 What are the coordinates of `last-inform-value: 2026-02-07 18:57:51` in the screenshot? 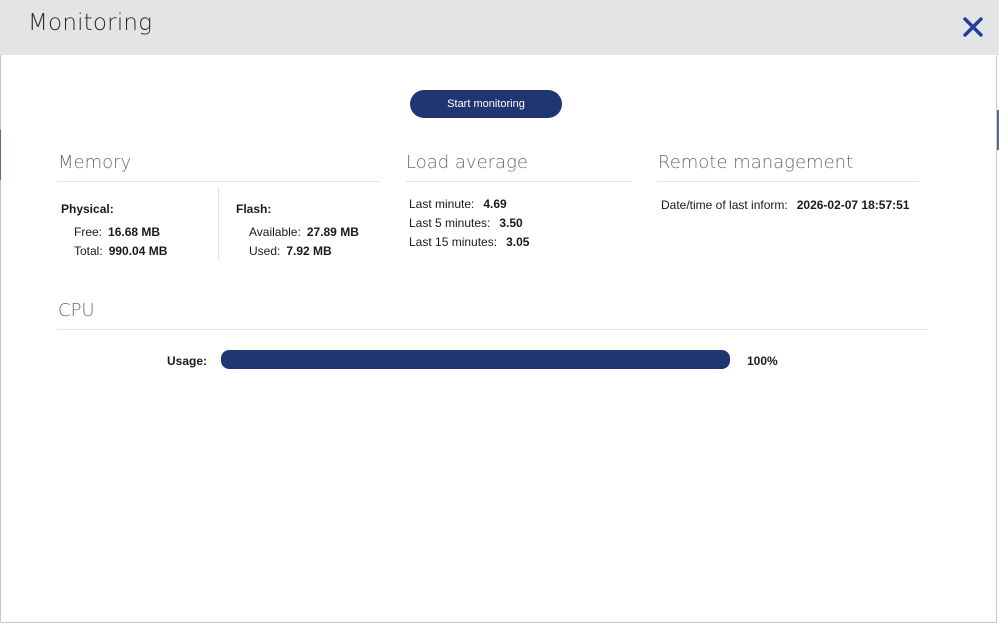 It's located at (853, 205).